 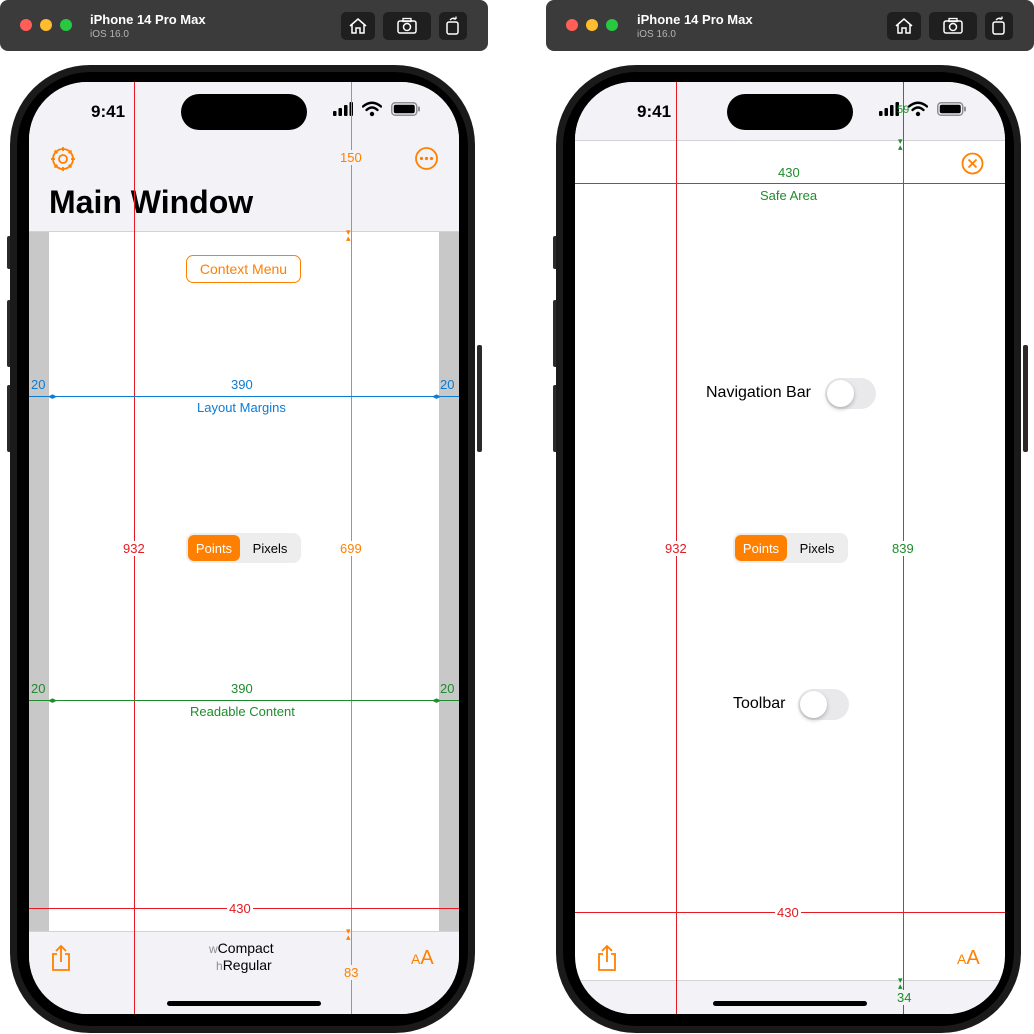 What do you see at coordinates (426, 158) in the screenshot?
I see `ellipsis-circle-icon` at bounding box center [426, 158].